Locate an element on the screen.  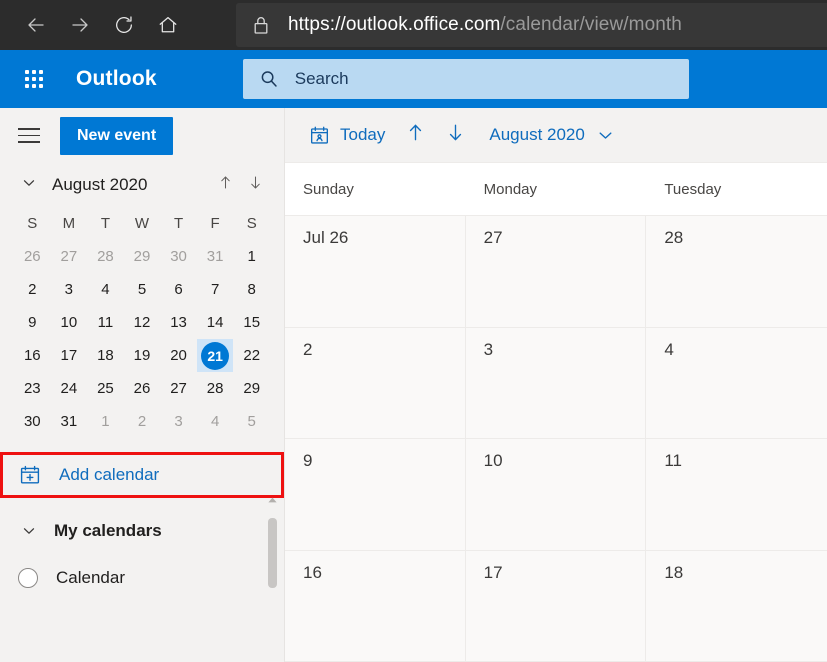
previous-period-button is located at coordinates (415, 135).